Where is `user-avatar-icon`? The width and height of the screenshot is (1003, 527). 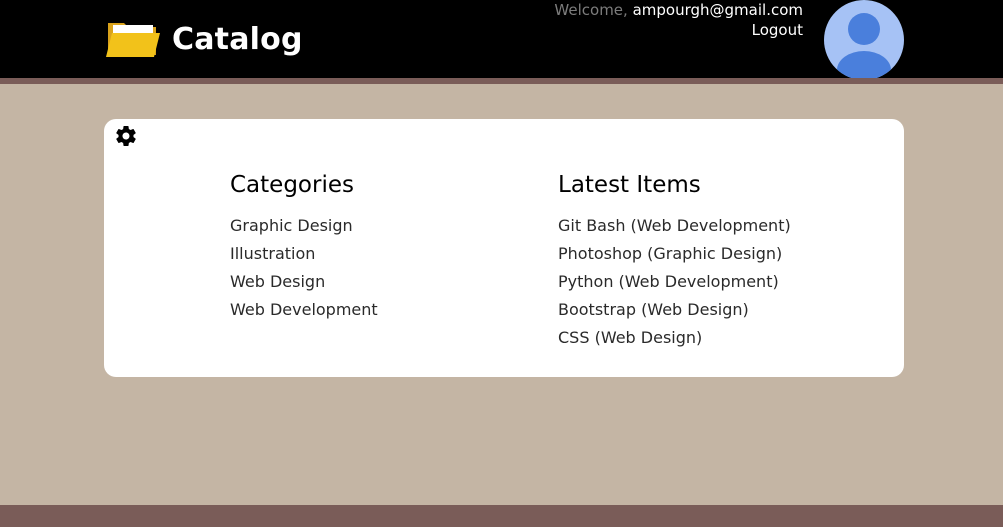 user-avatar-icon is located at coordinates (864, 46).